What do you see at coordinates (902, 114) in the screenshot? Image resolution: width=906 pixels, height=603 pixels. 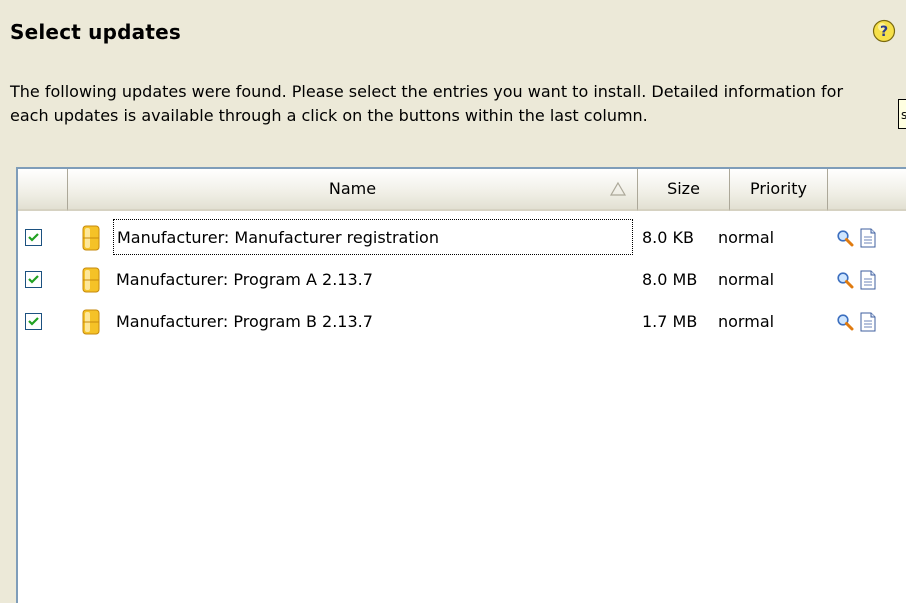 I see `tooltip-edge: s` at bounding box center [902, 114].